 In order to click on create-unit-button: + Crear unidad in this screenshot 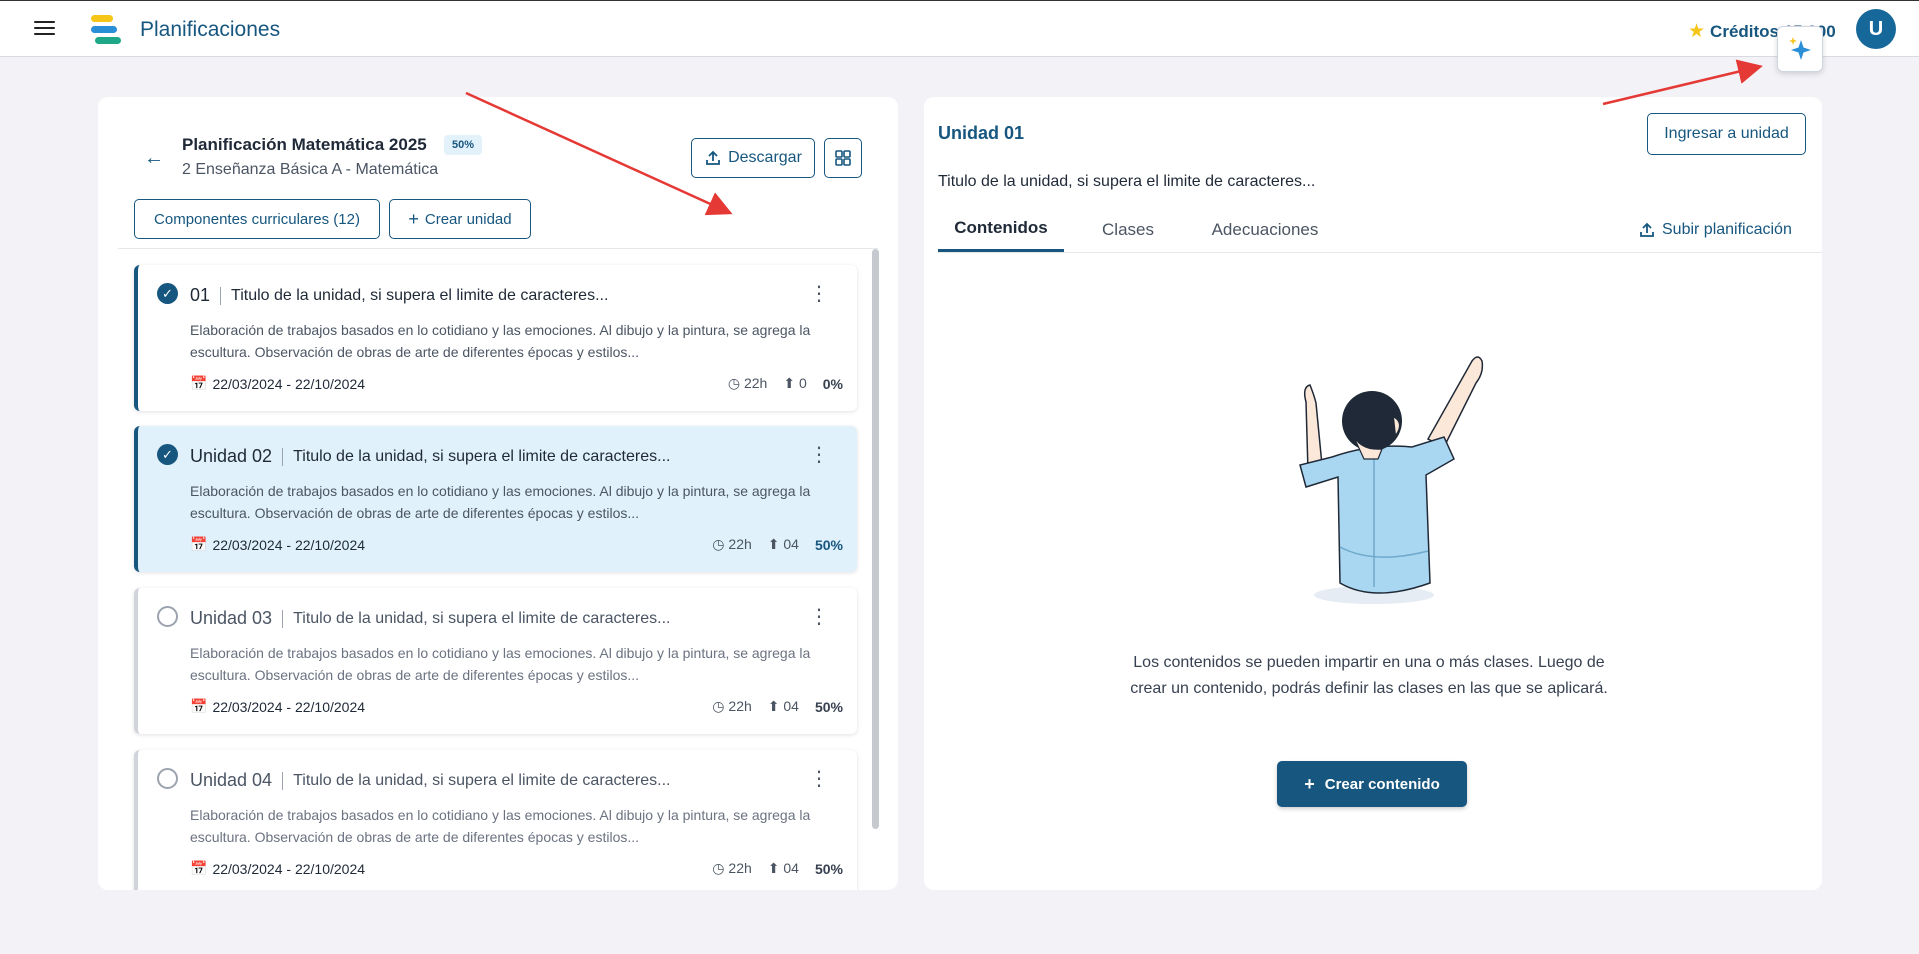, I will do `click(460, 219)`.